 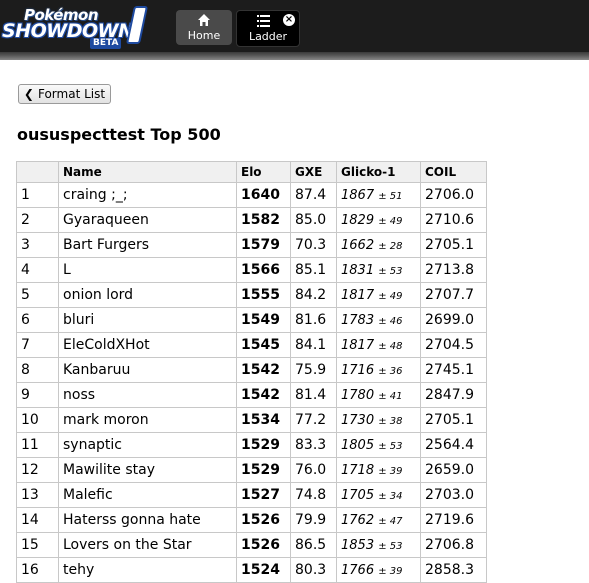 I want to click on gxe-cell: 70.3, so click(x=313, y=245).